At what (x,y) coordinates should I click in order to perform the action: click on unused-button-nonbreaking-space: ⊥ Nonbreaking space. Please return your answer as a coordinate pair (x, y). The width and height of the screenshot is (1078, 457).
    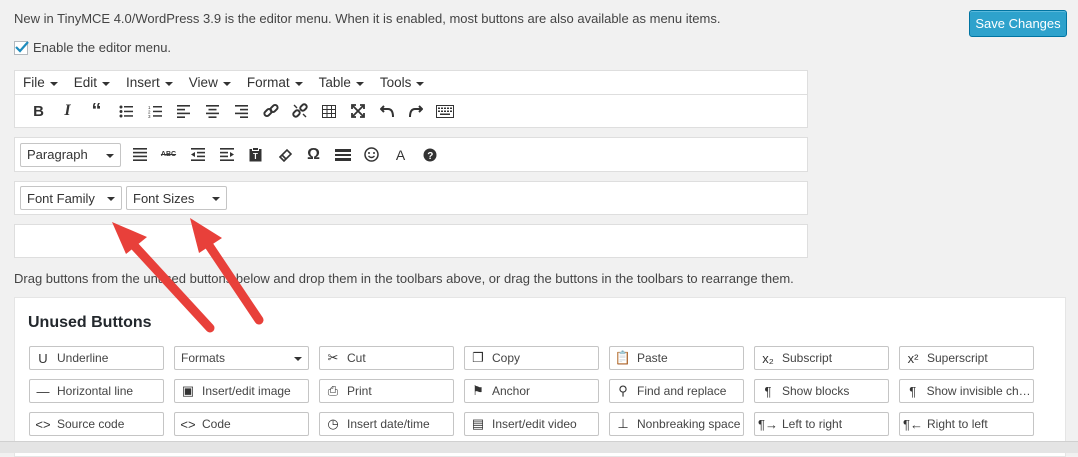
    Looking at the image, I should click on (676, 424).